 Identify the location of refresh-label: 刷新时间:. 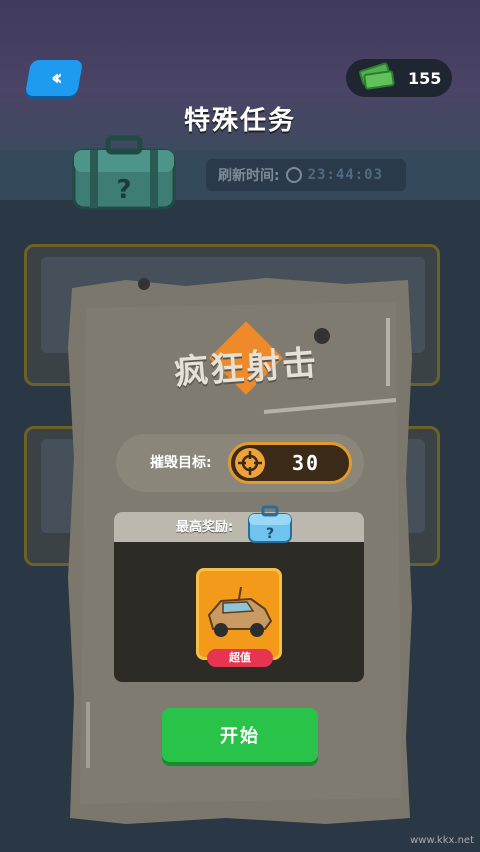
(249, 176).